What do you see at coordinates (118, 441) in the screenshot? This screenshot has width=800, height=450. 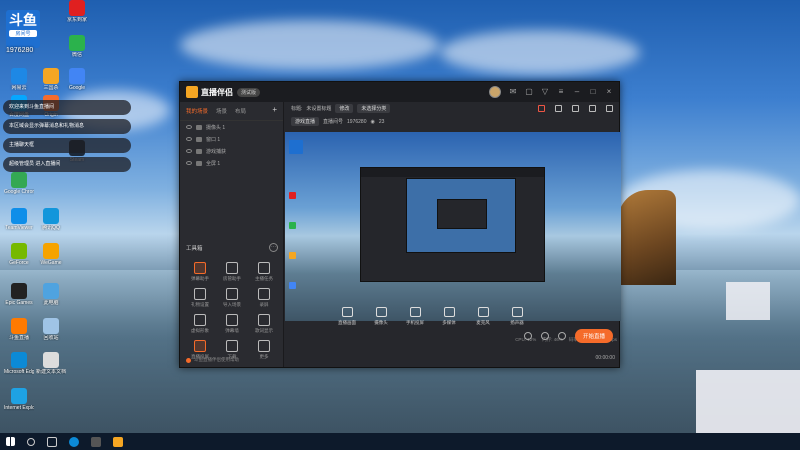 I see `live-companion-icon` at bounding box center [118, 441].